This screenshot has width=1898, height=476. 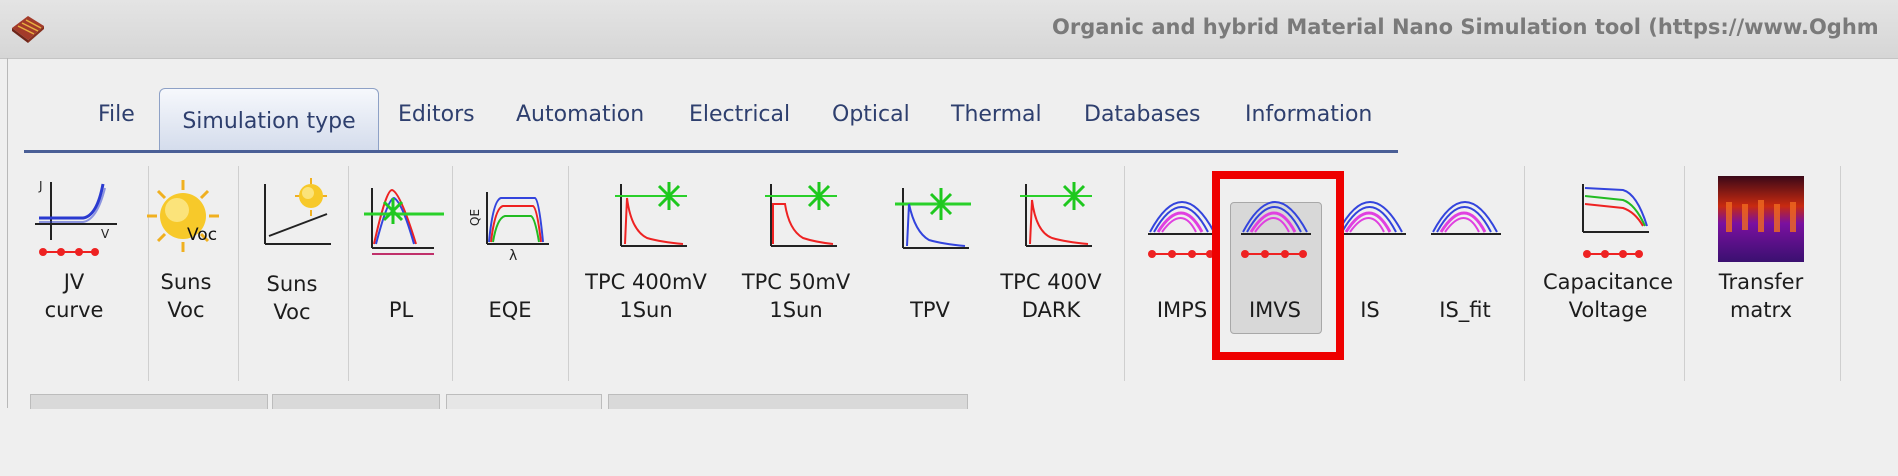 I want to click on tab-automation: Automation, so click(x=580, y=115).